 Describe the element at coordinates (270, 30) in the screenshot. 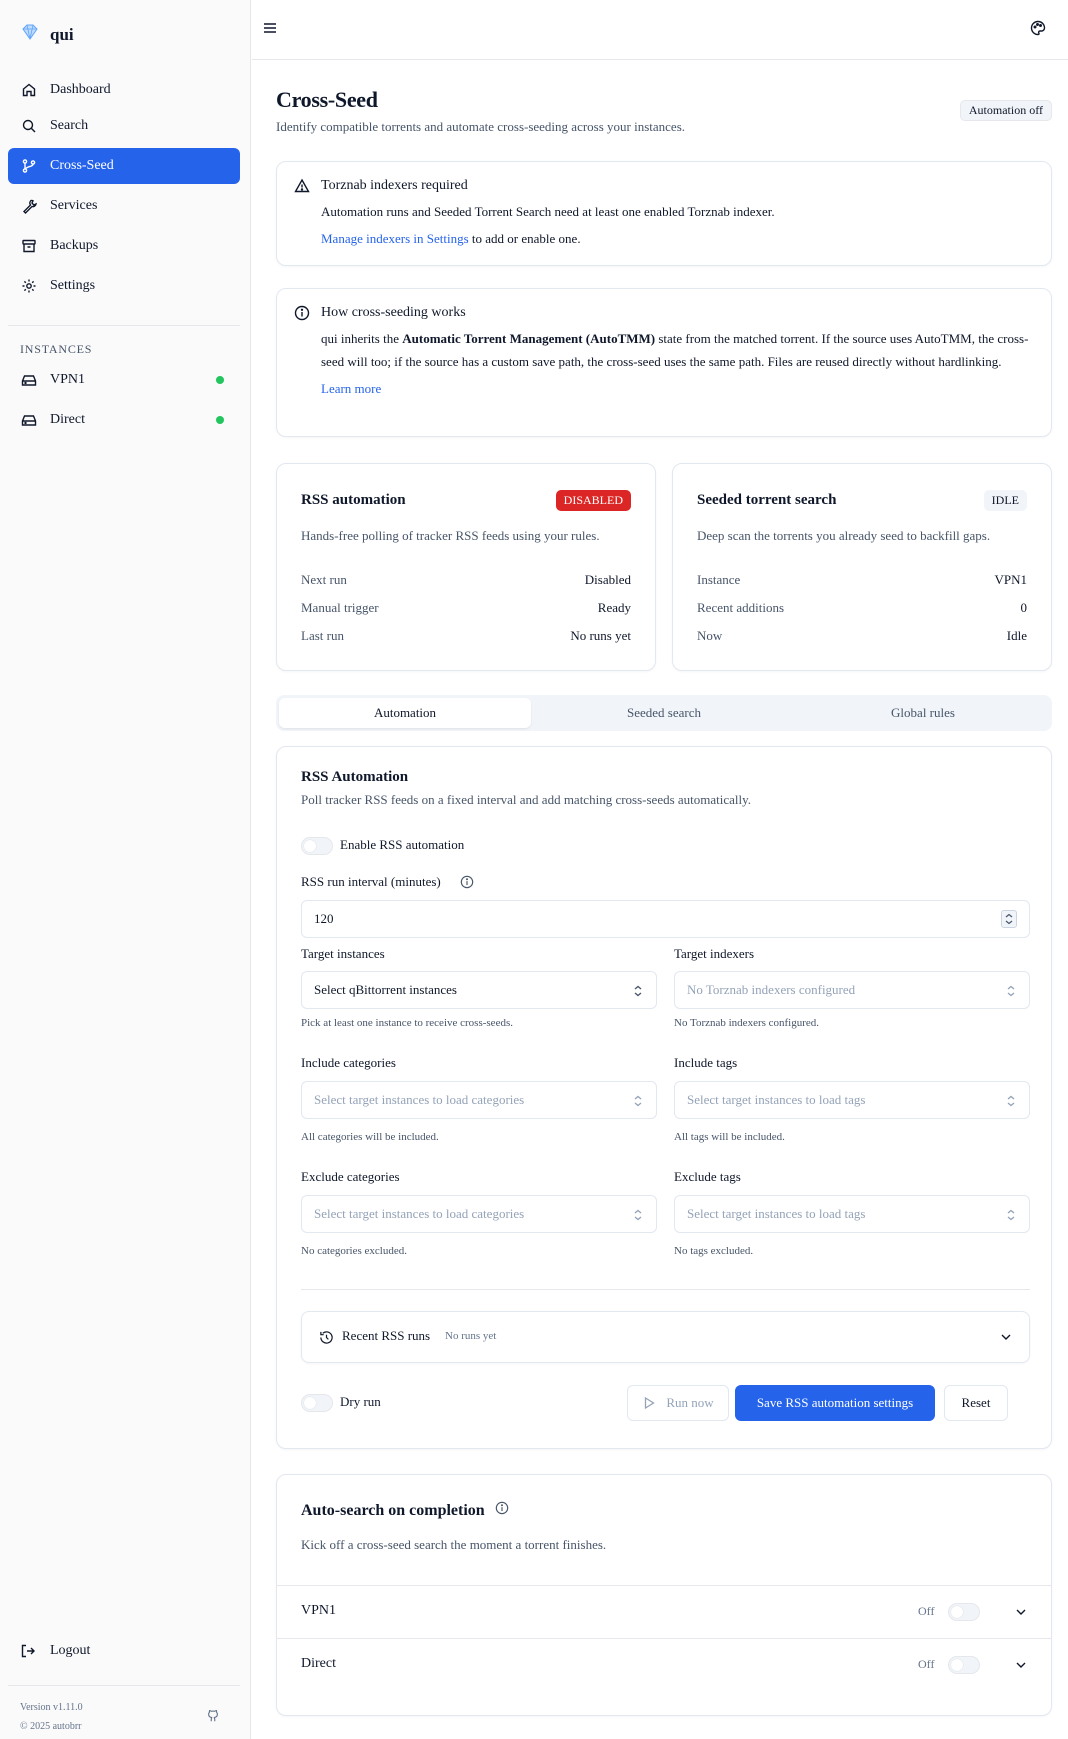

I see `menu-icon` at that location.